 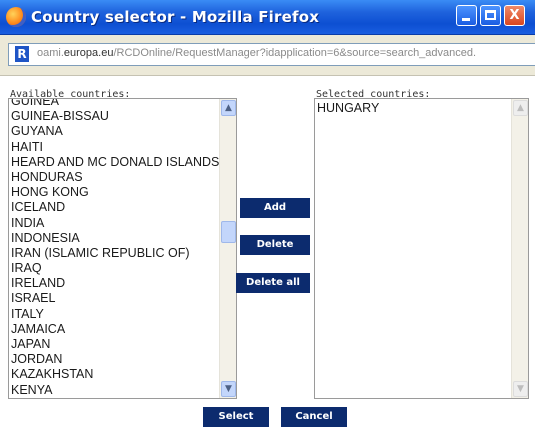 I want to click on list-item: HONG KONG, so click(x=114, y=192).